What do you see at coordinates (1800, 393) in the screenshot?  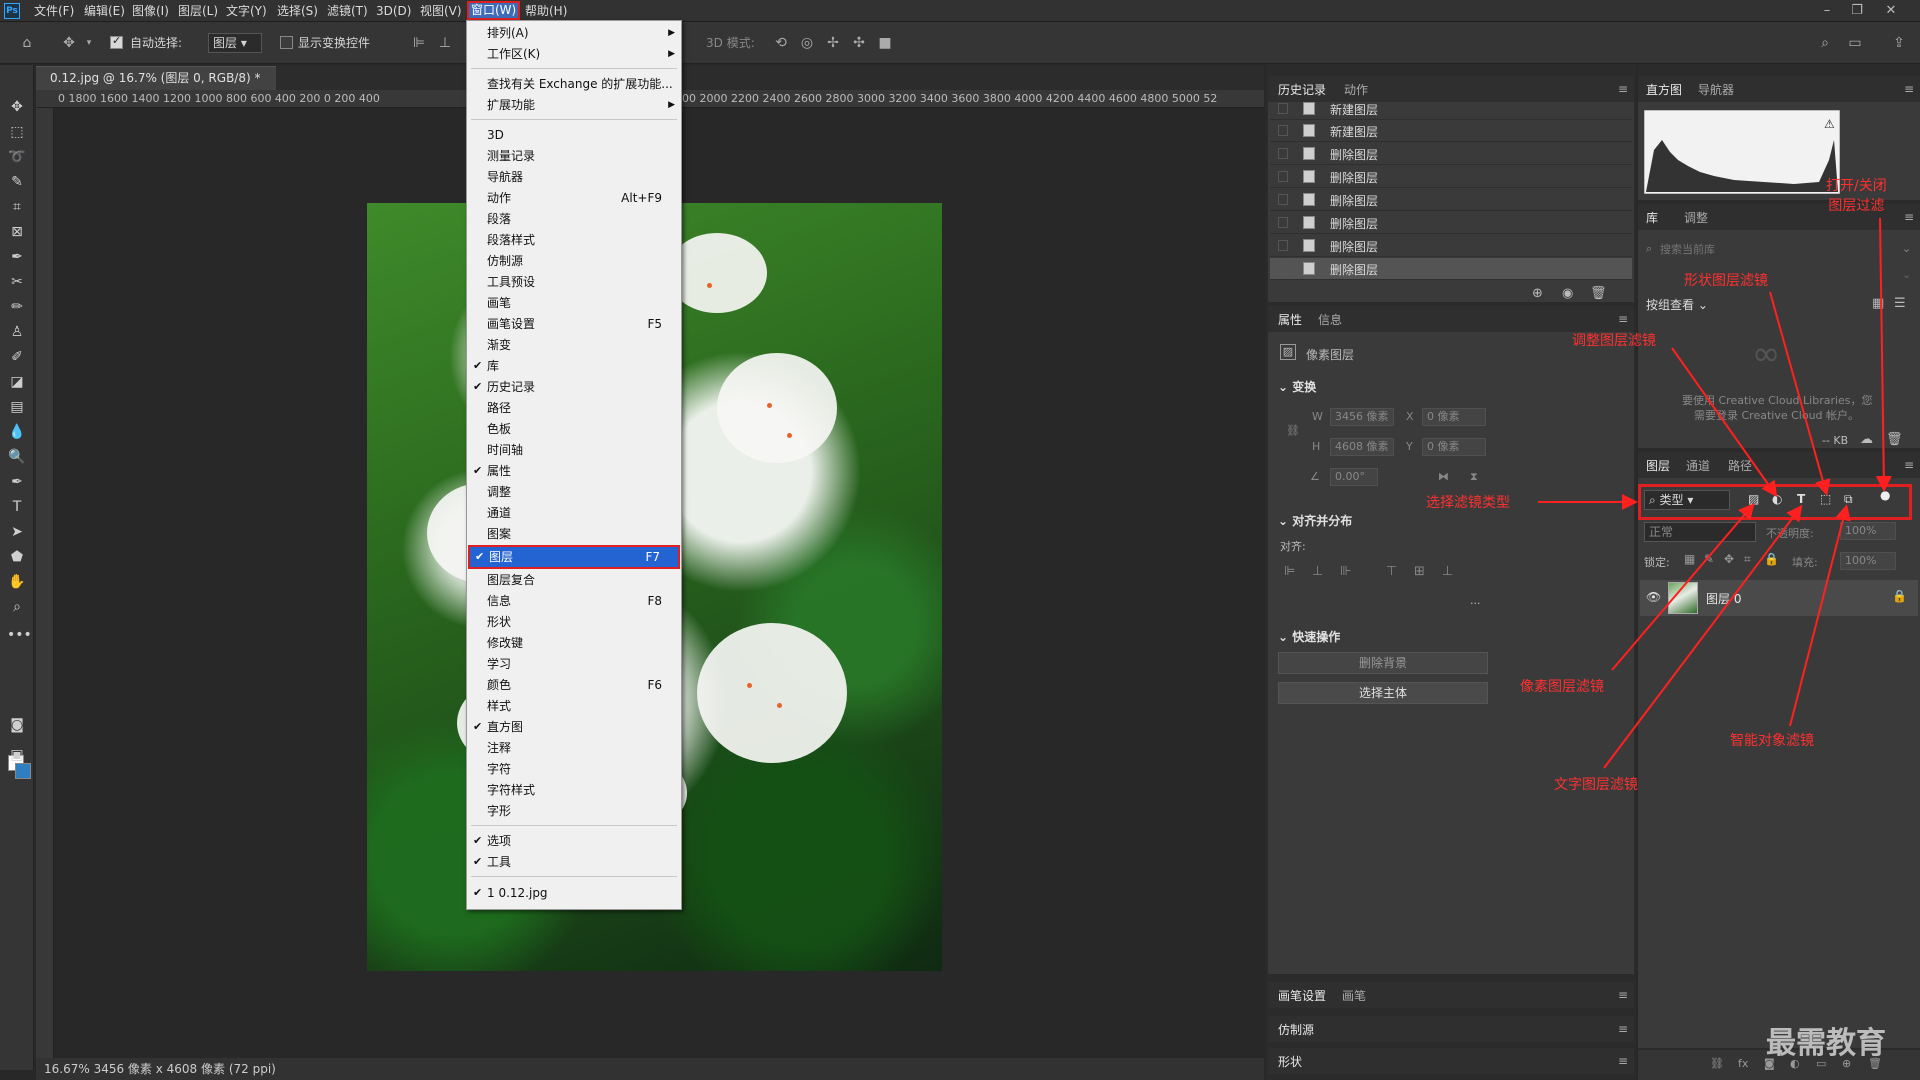 I see `arrow-shape-filter` at bounding box center [1800, 393].